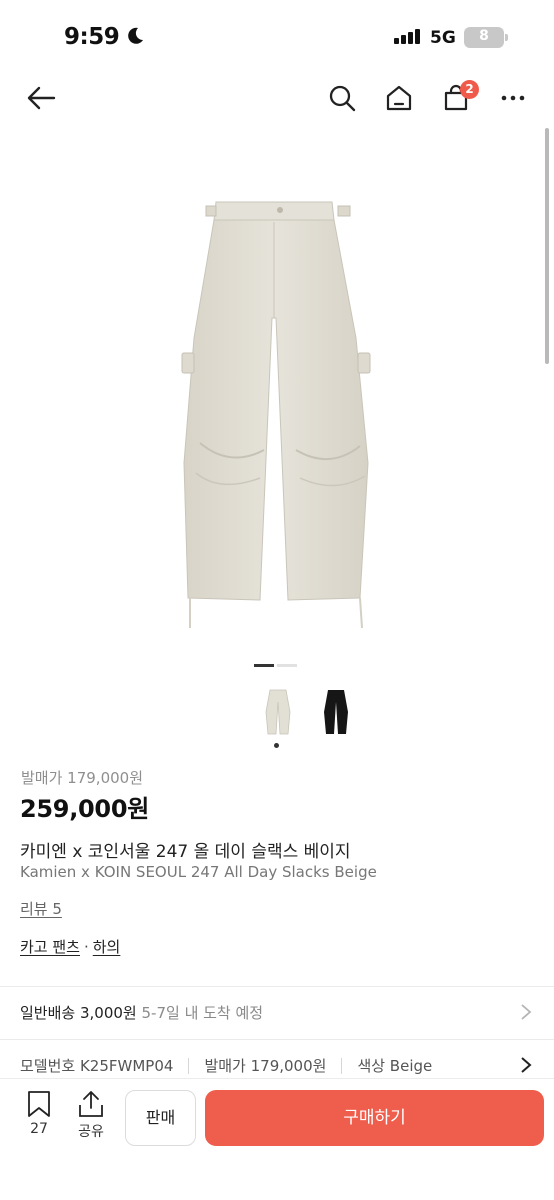 This screenshot has width=554, height=1200. I want to click on category-link-cargo-pants: 카고 팬츠, so click(50, 947).